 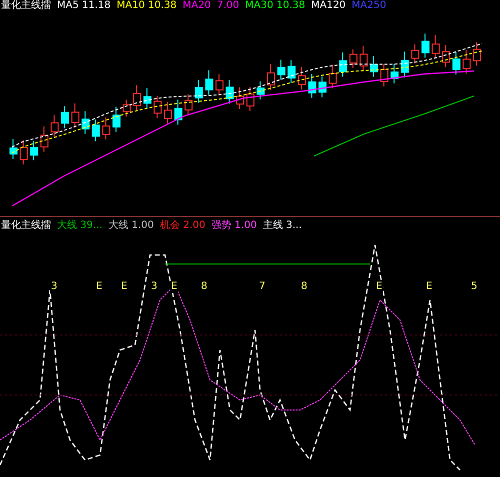 What do you see at coordinates (26, 226) in the screenshot?
I see `indicator-title: 量化主线擂` at bounding box center [26, 226].